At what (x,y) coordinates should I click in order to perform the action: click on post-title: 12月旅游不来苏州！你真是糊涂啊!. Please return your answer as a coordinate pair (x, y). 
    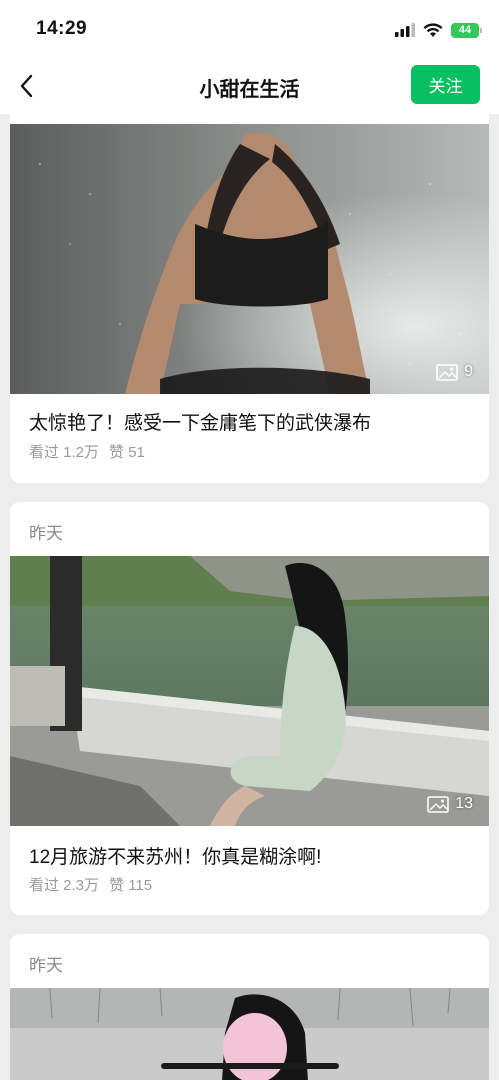
    Looking at the image, I should click on (175, 855).